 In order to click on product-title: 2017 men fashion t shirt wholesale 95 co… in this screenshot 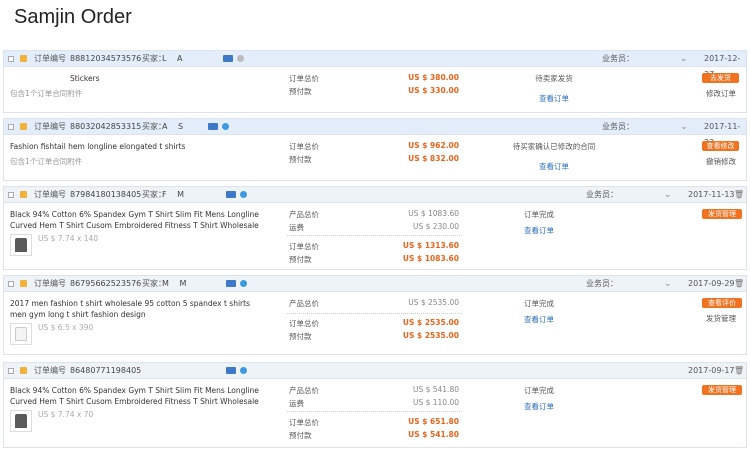, I will do `click(137, 309)`.